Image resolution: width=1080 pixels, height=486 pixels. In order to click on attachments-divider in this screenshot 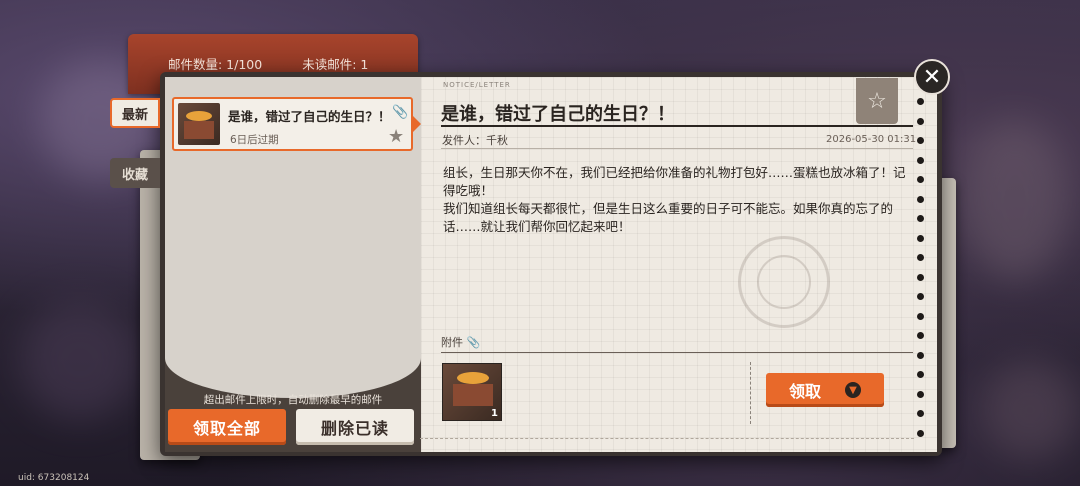, I will do `click(677, 352)`.